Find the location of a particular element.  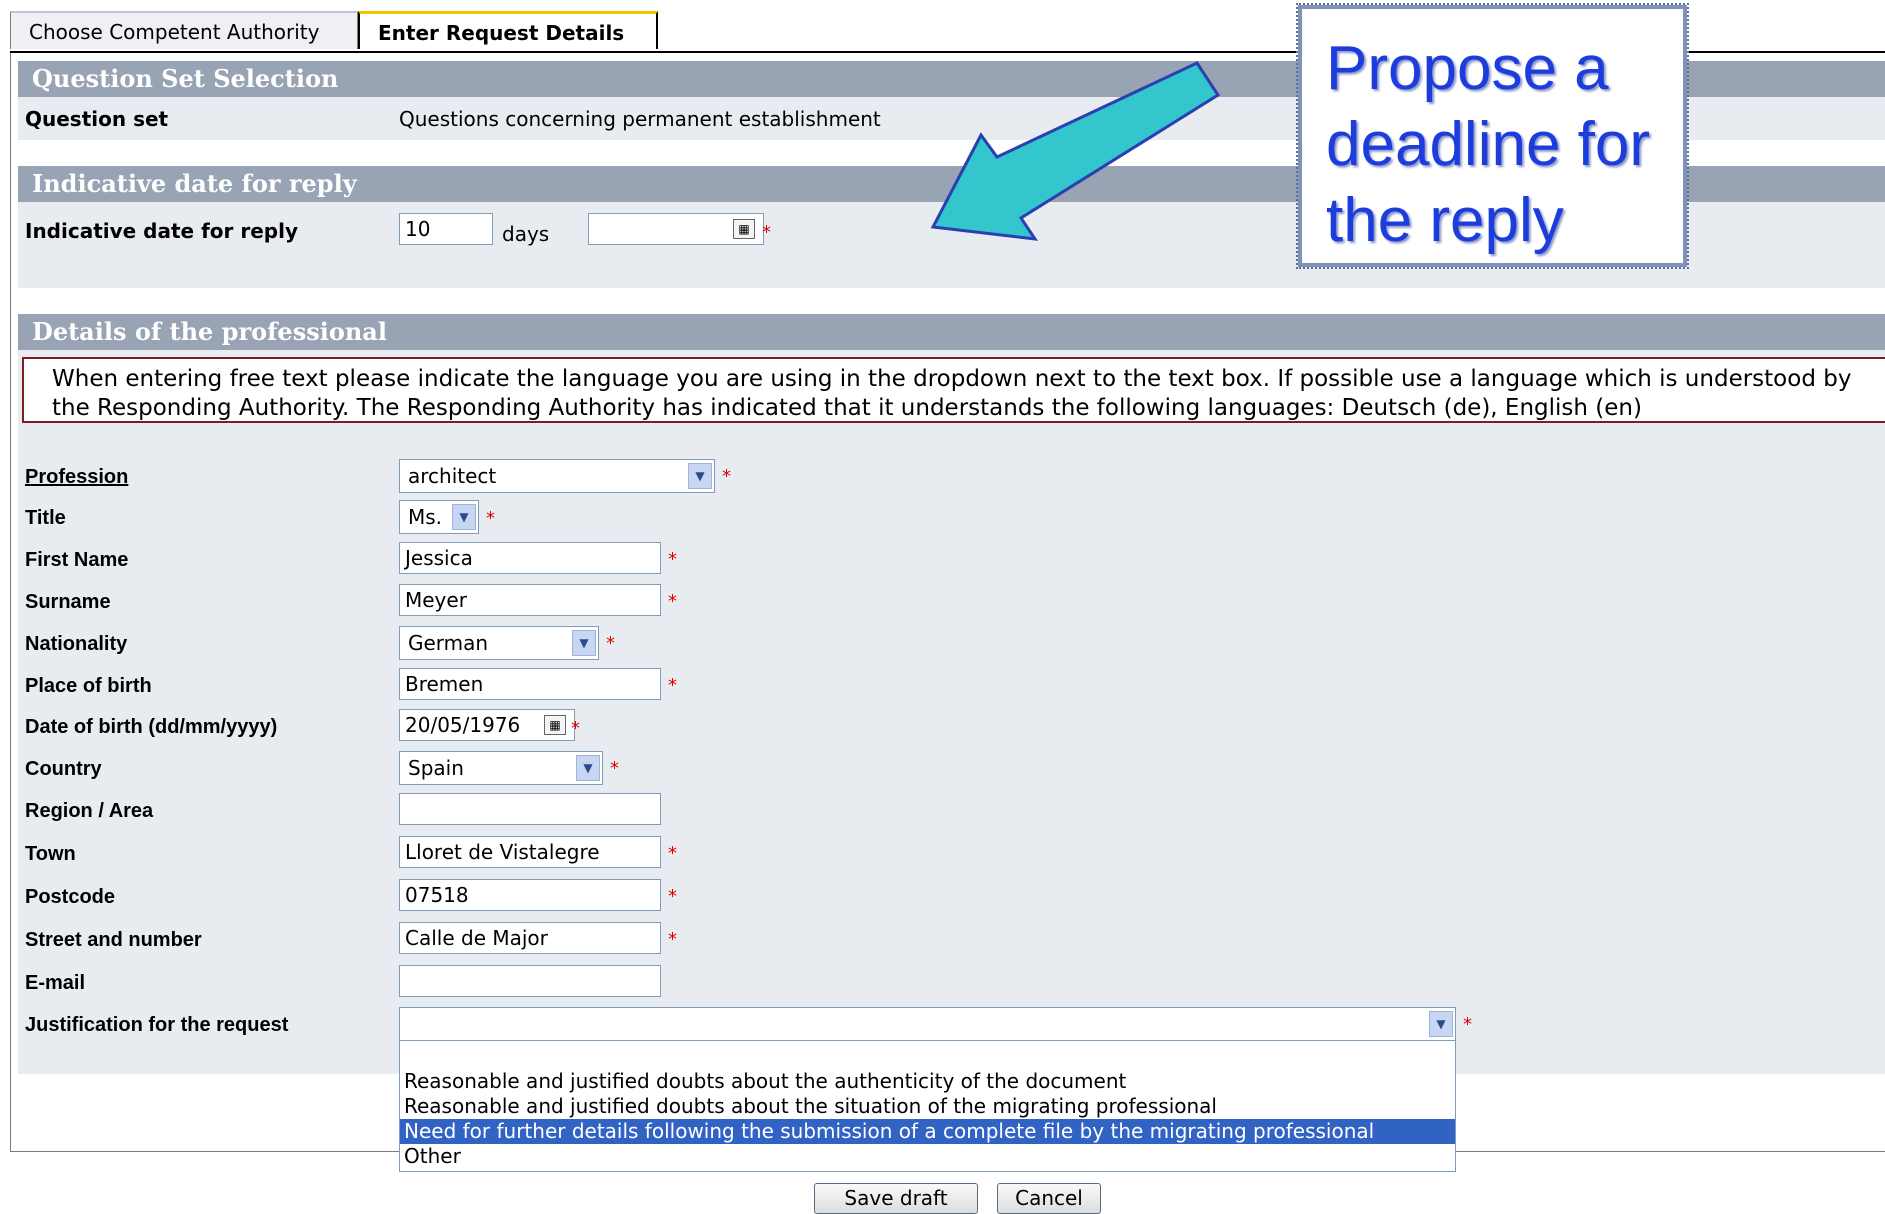

place-of-birth-input: Bremen is located at coordinates (530, 684).